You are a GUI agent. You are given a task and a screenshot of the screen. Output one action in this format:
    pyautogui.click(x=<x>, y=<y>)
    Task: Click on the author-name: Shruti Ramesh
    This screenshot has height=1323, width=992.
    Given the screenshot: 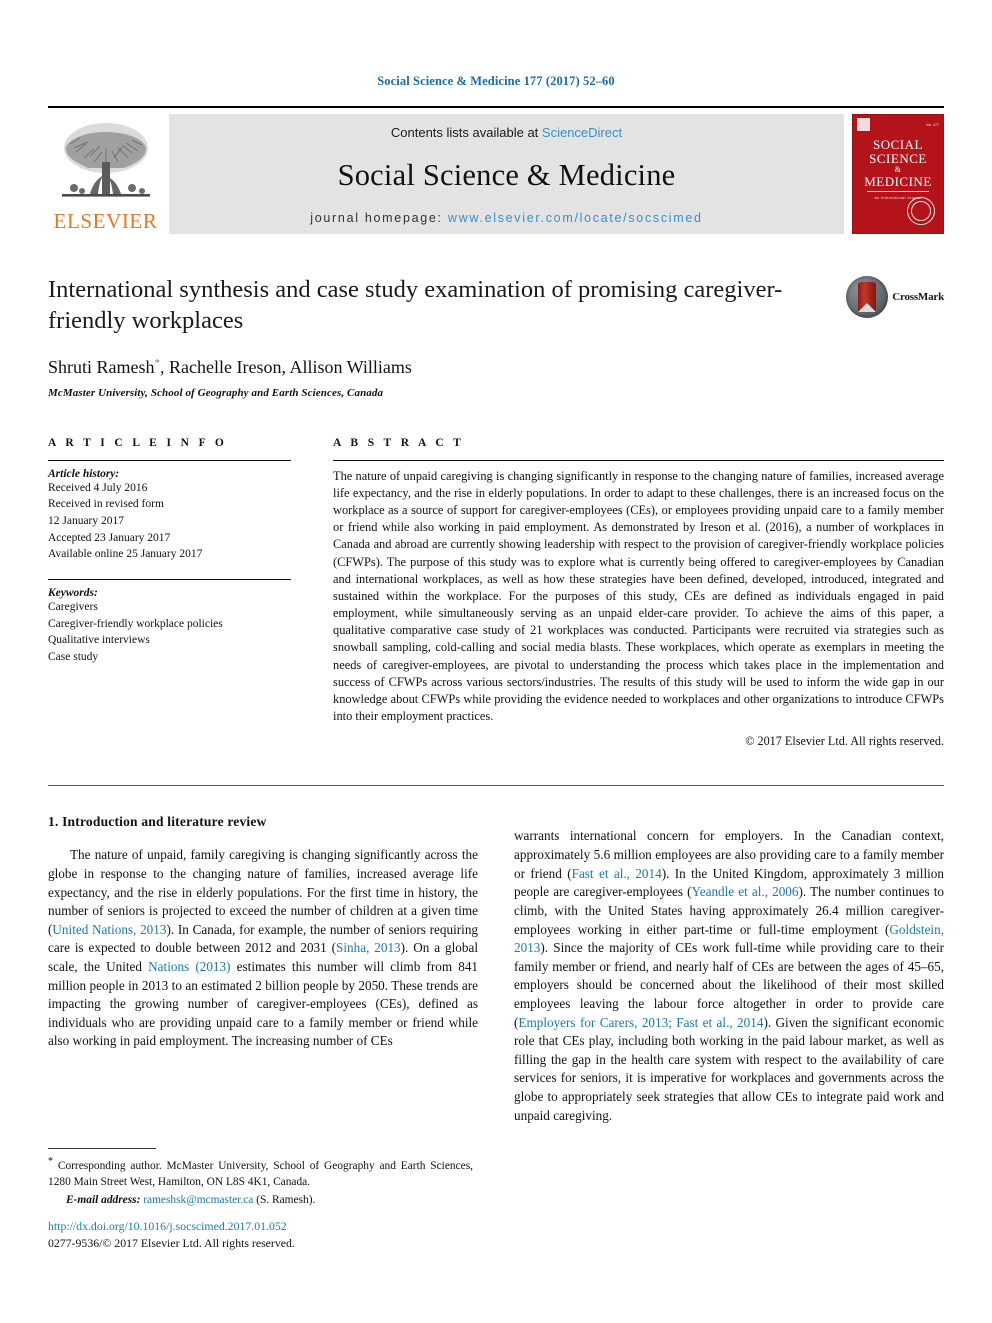 What is the action you would take?
    pyautogui.click(x=101, y=366)
    